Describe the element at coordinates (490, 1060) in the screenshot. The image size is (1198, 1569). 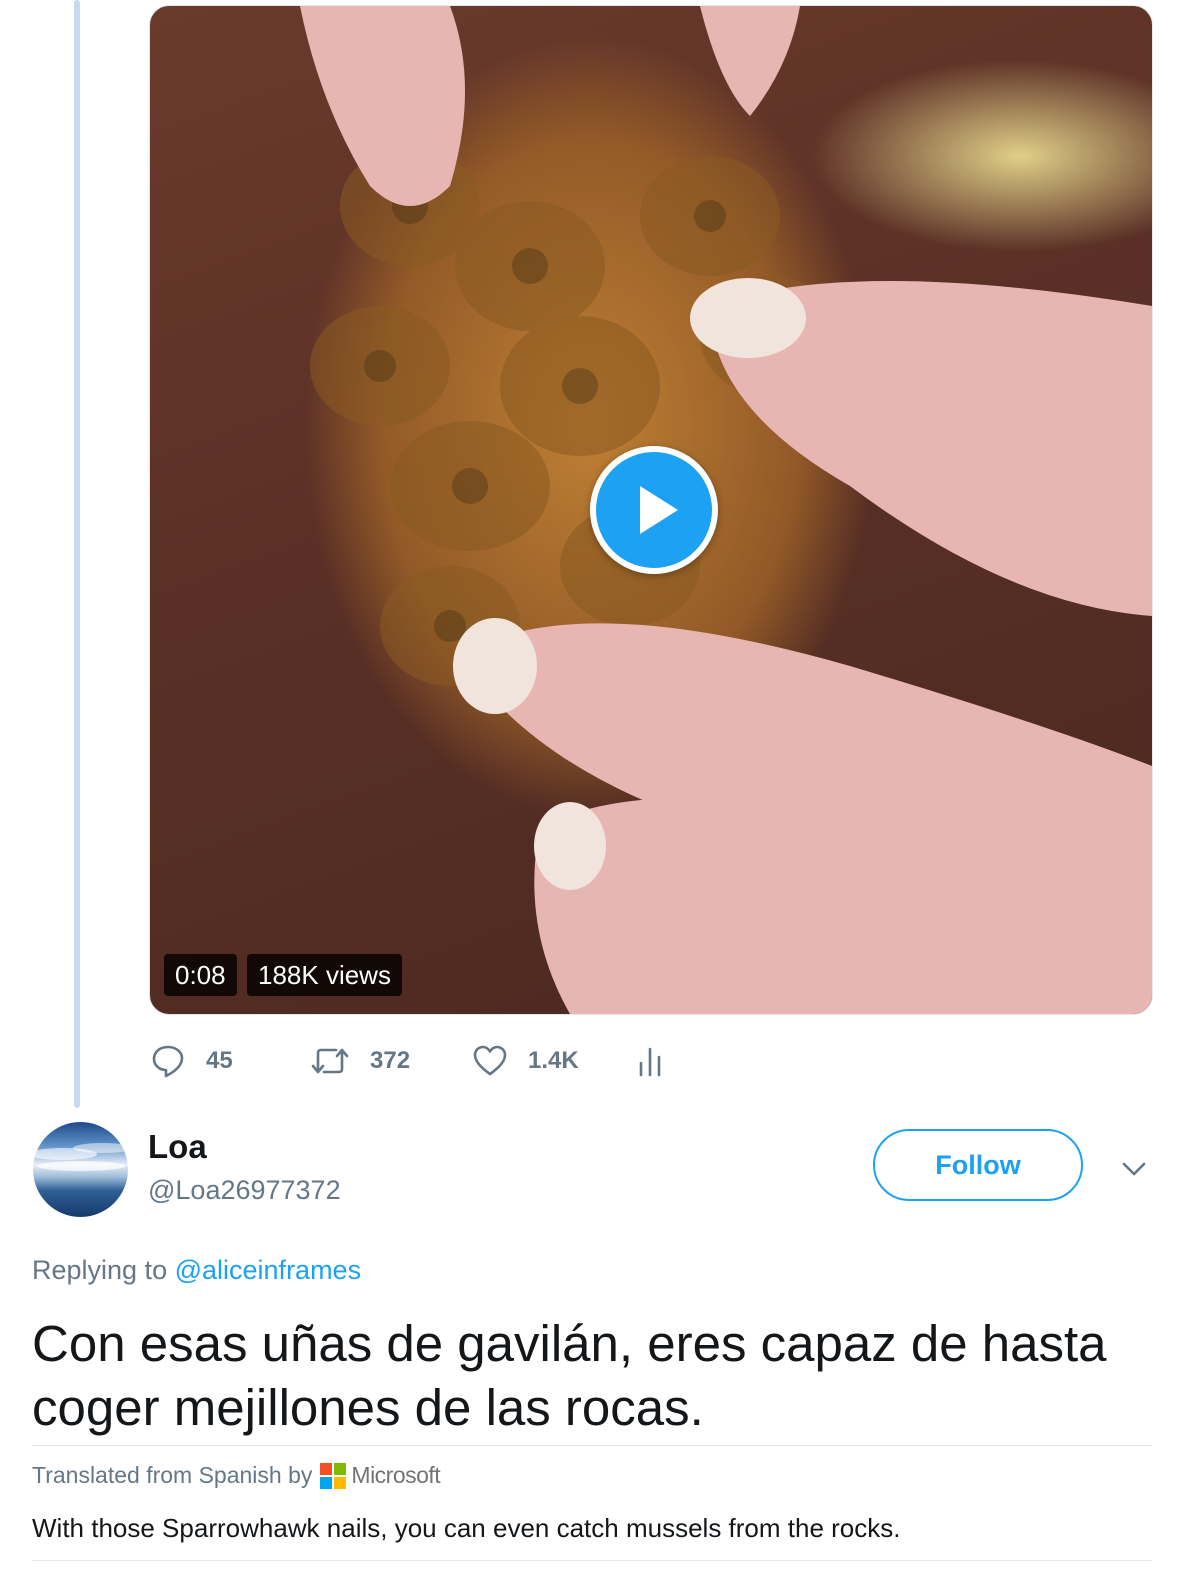
I see `heart-icon` at that location.